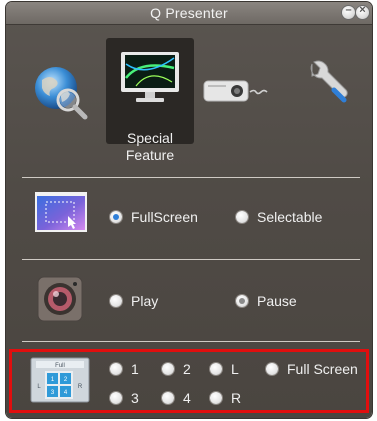 The width and height of the screenshot is (377, 421). I want to click on pause-option: Pause, so click(266, 301).